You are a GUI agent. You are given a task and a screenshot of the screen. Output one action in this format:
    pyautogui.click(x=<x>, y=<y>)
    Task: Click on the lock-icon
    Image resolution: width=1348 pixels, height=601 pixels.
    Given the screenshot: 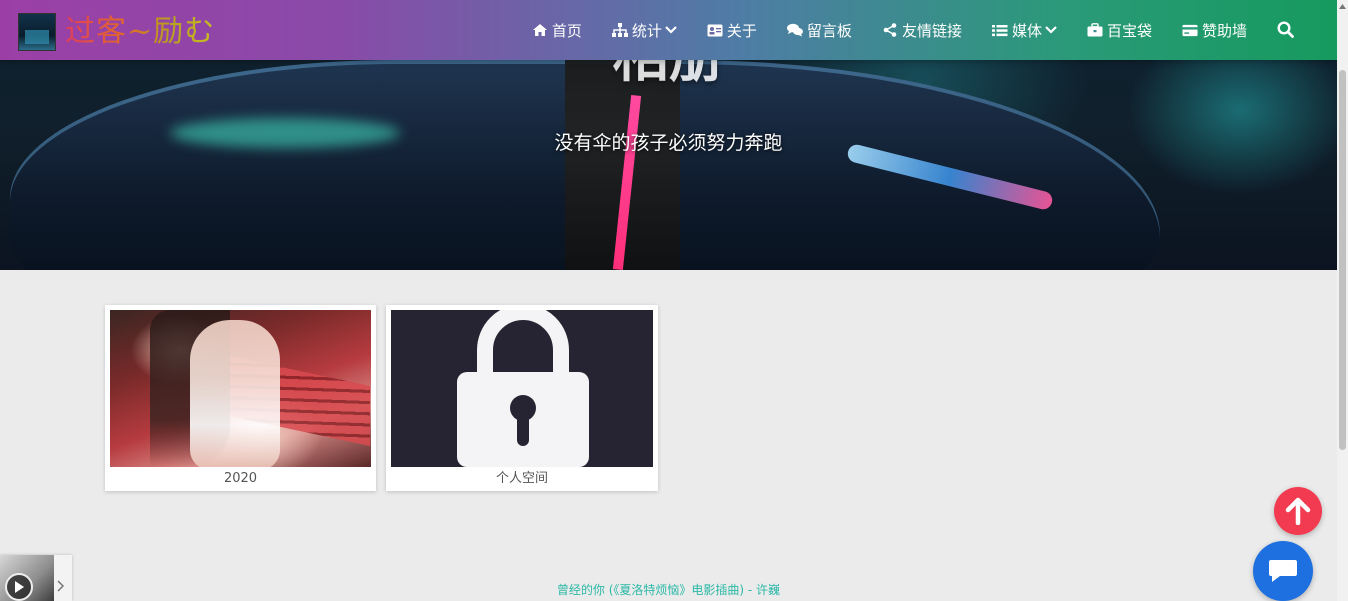 What is the action you would take?
    pyautogui.click(x=523, y=388)
    